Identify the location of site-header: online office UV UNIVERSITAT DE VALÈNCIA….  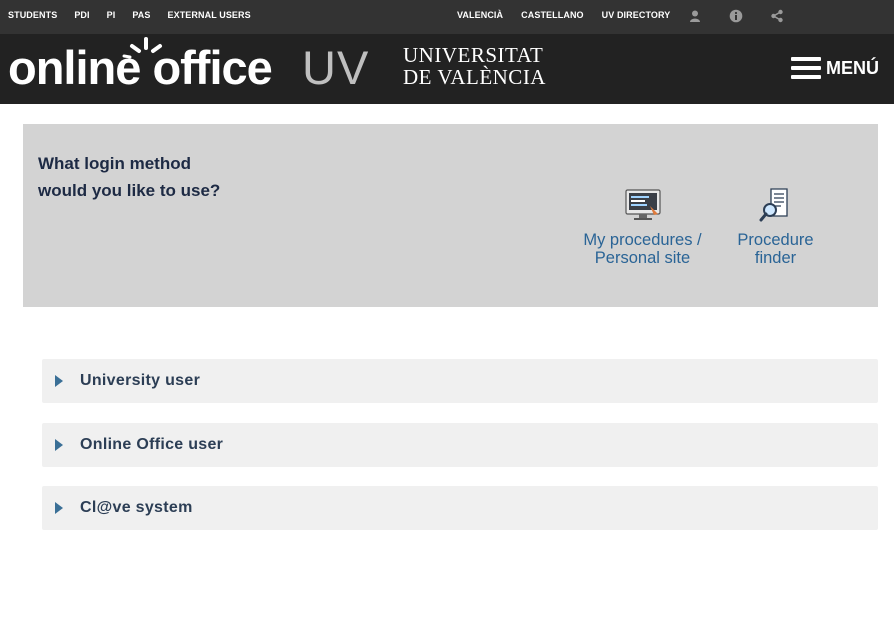
(447, 69).